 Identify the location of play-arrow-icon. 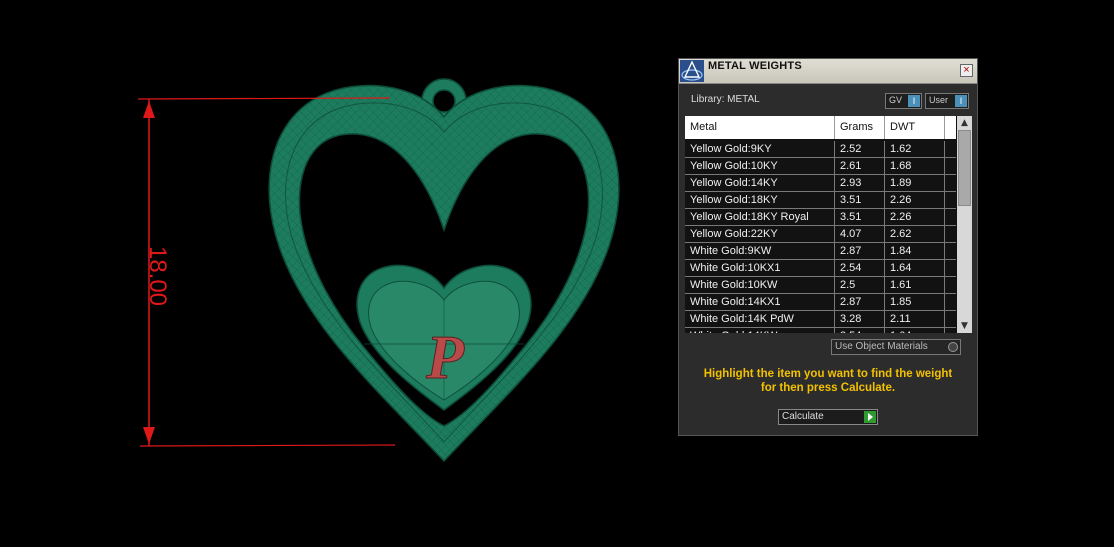
(870, 417).